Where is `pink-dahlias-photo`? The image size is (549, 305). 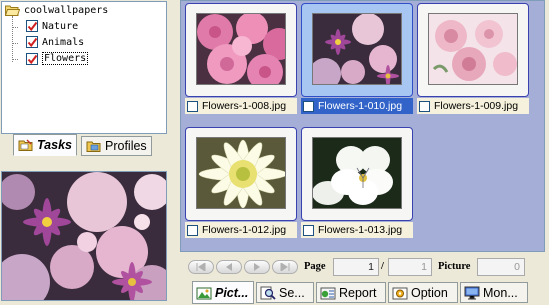 pink-dahlias-photo is located at coordinates (241, 49).